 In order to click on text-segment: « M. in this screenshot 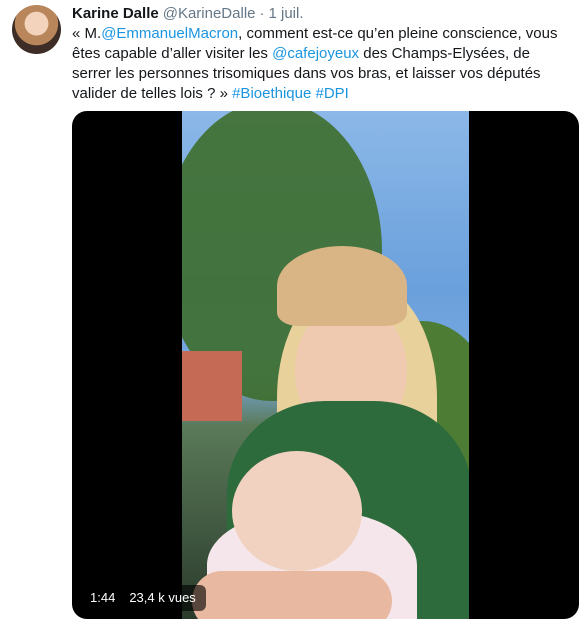, I will do `click(87, 33)`.